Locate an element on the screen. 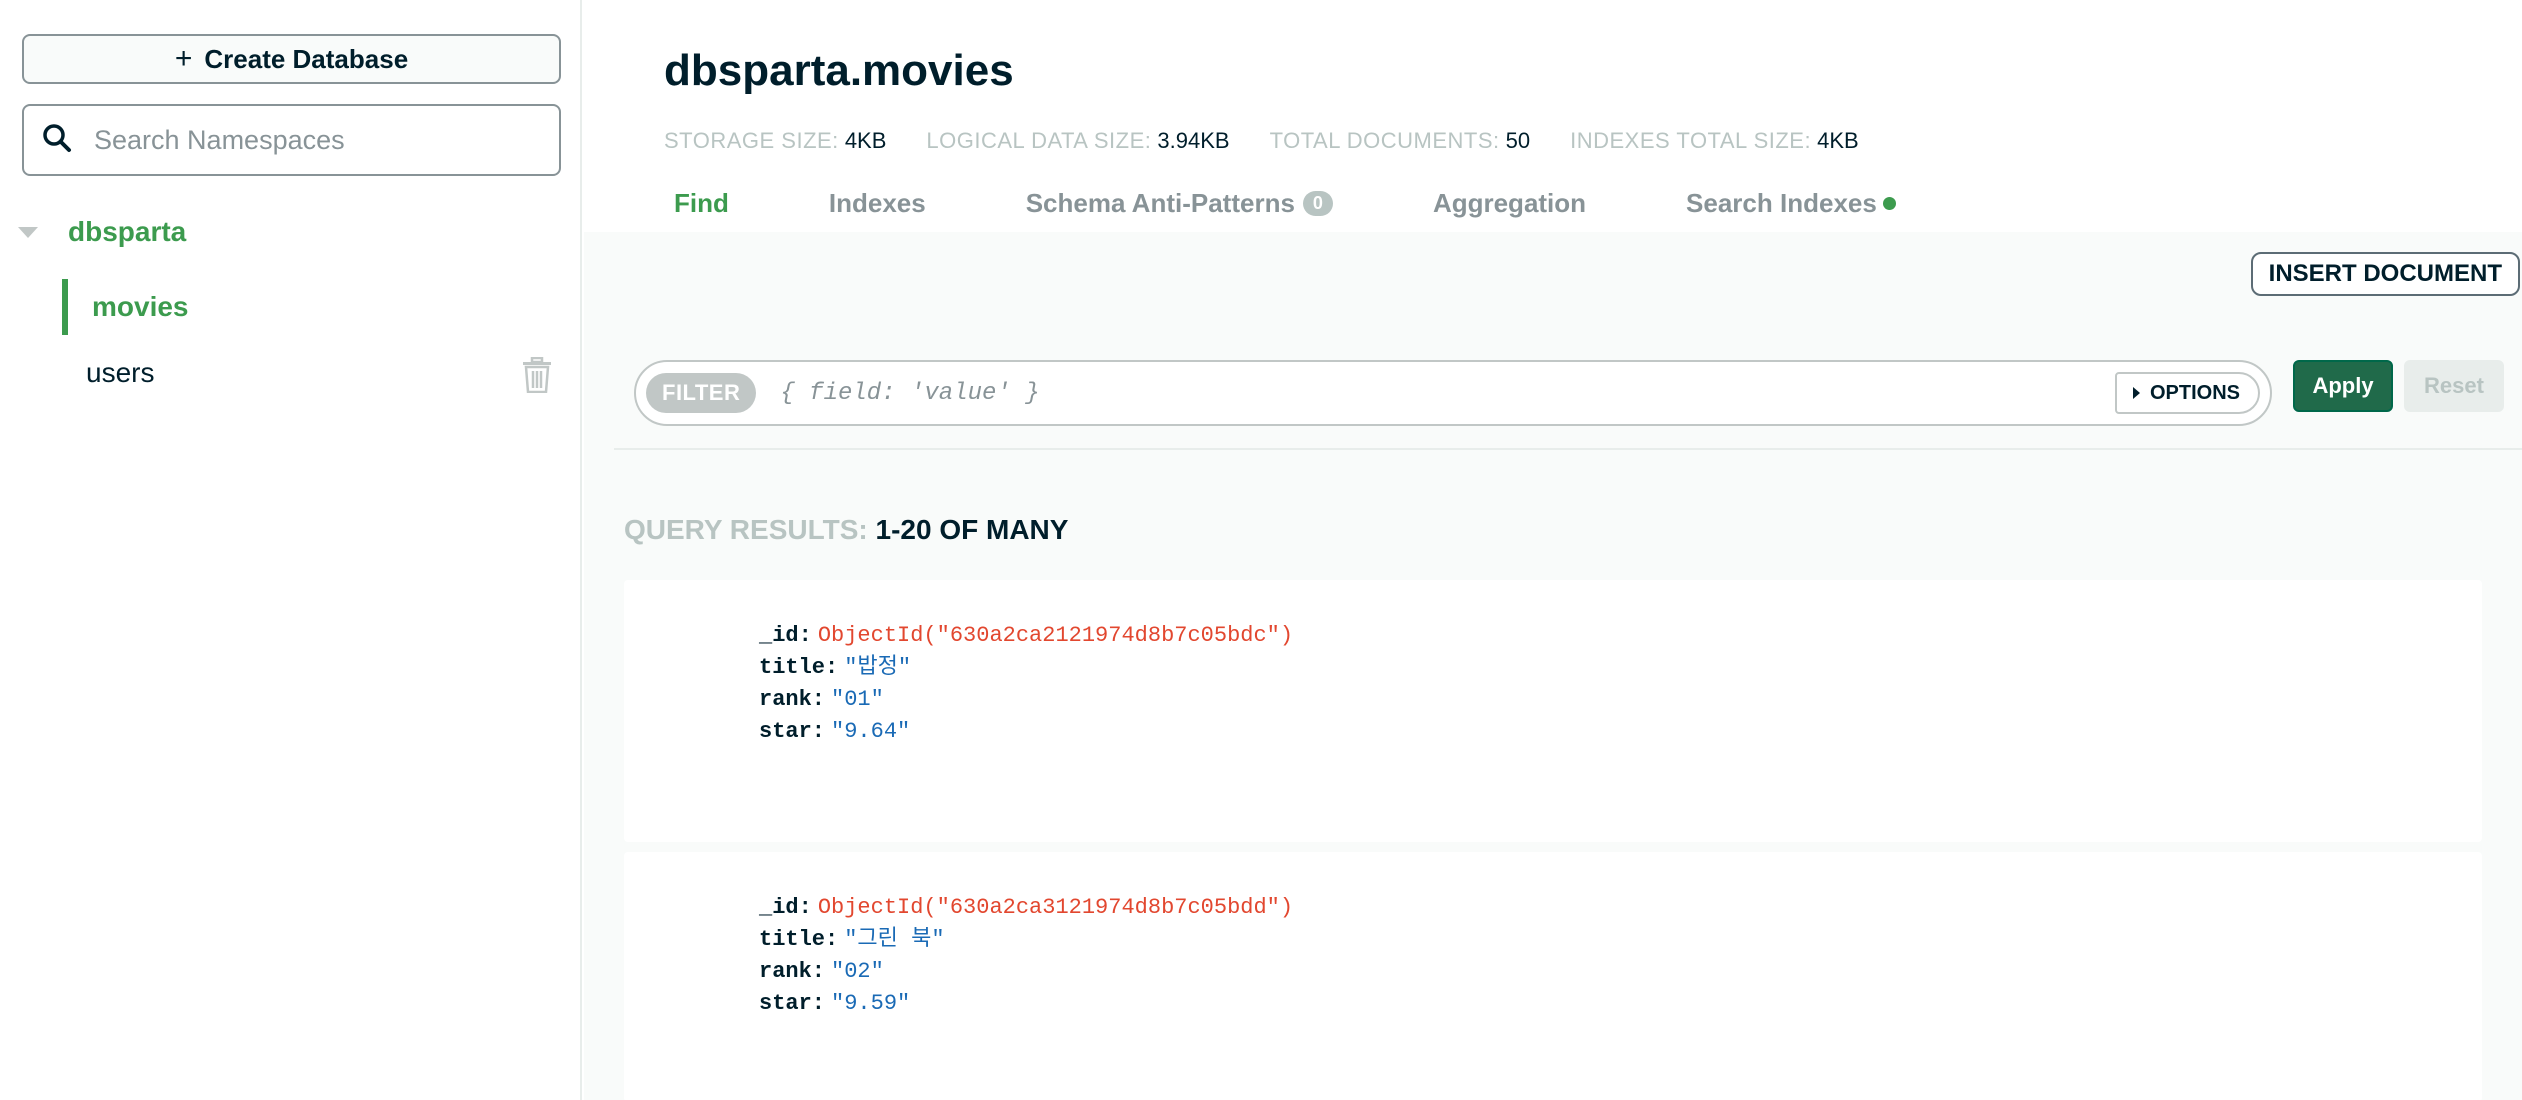  status-dot-icon is located at coordinates (1889, 203).